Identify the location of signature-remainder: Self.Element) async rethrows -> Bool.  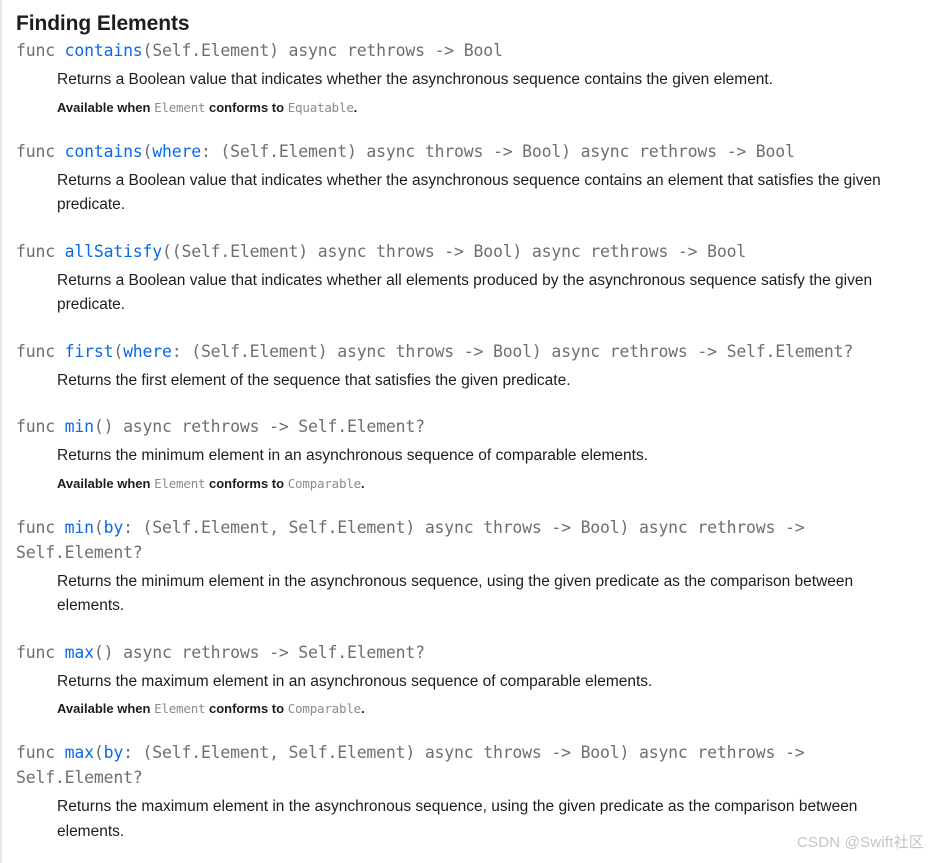
(327, 50).